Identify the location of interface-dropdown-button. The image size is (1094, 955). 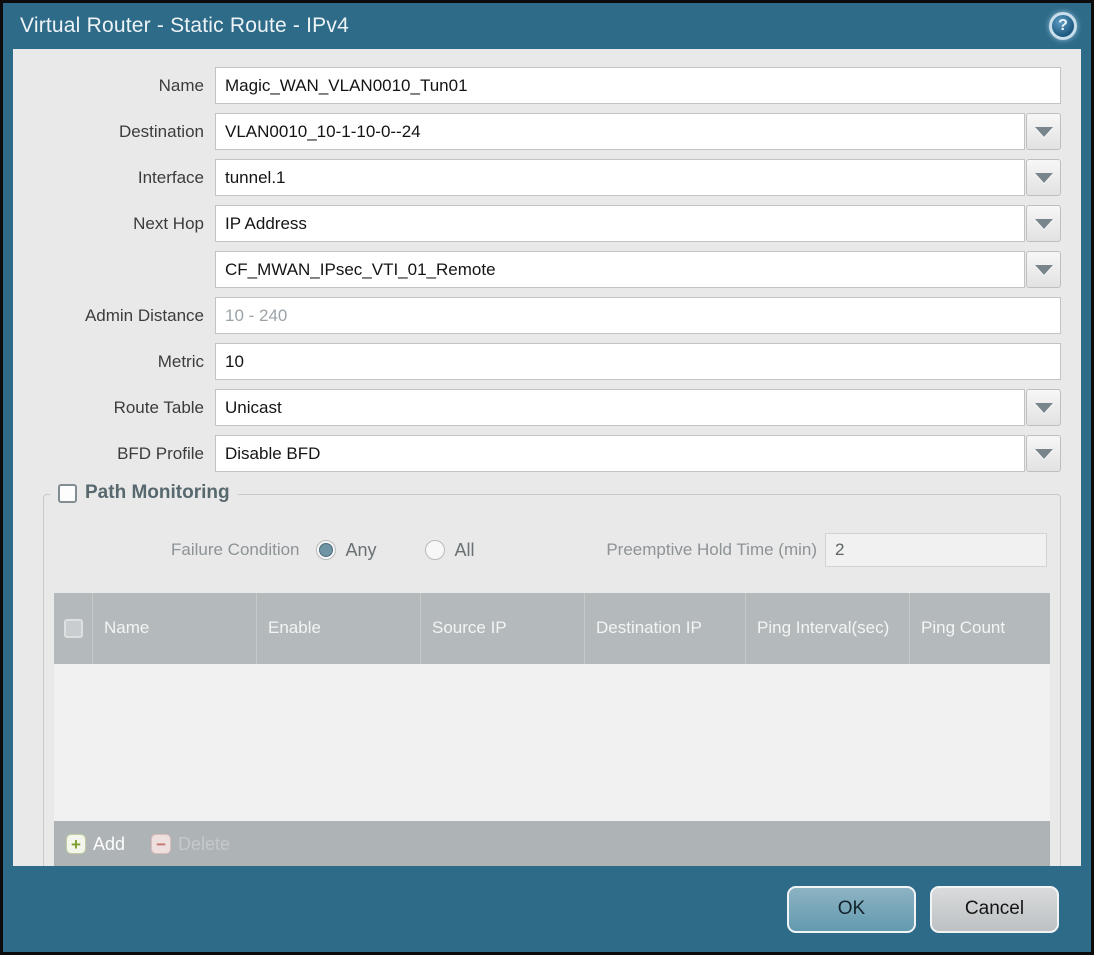
(1043, 177).